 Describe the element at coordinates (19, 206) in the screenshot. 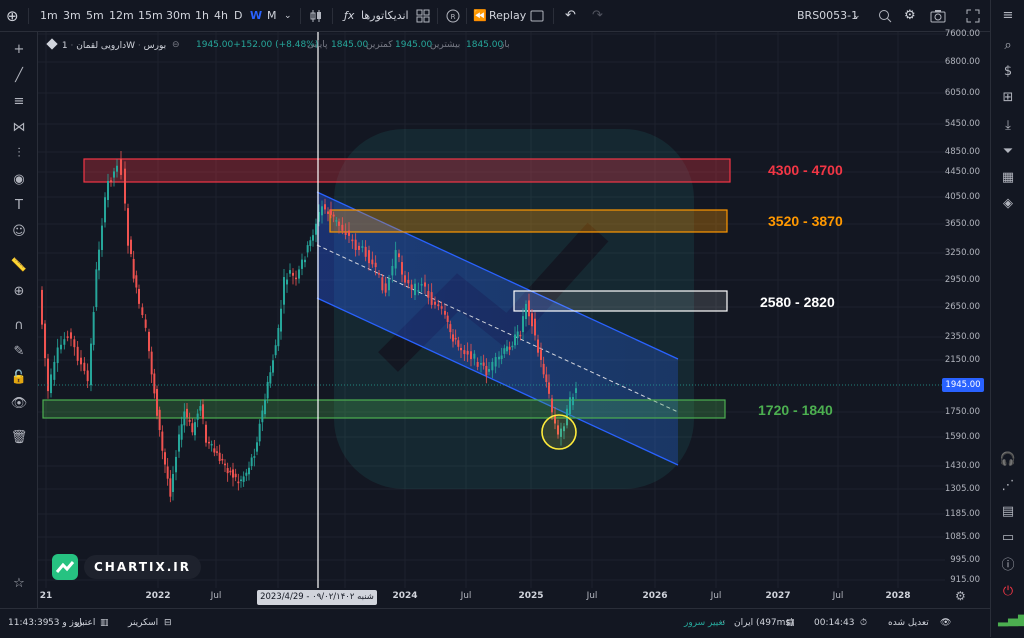

I see `text-icon: T` at that location.